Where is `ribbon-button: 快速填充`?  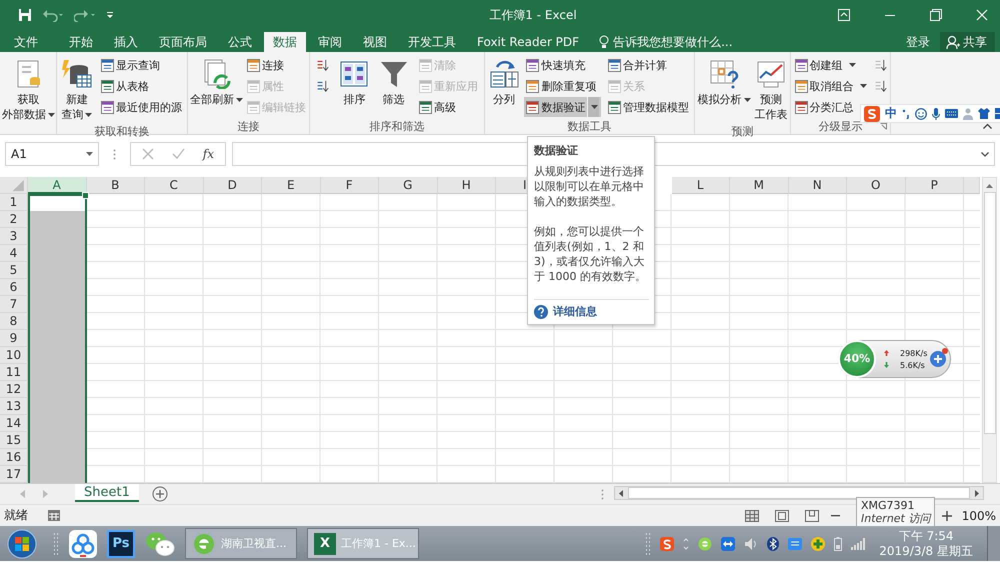
ribbon-button: 快速填充 is located at coordinates (563, 65).